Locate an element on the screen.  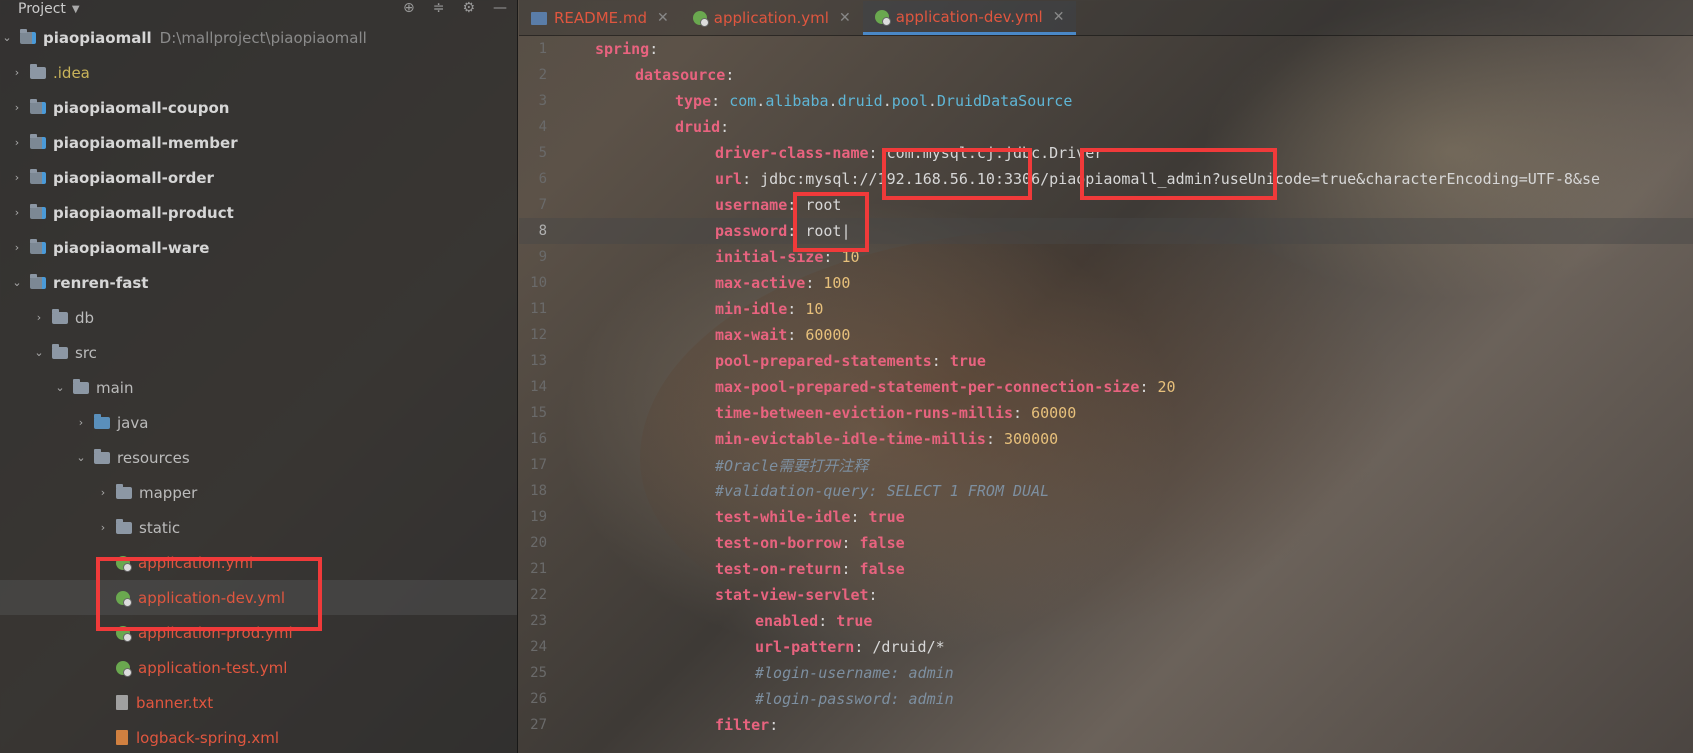
tree-item-db: › db is located at coordinates (258, 317).